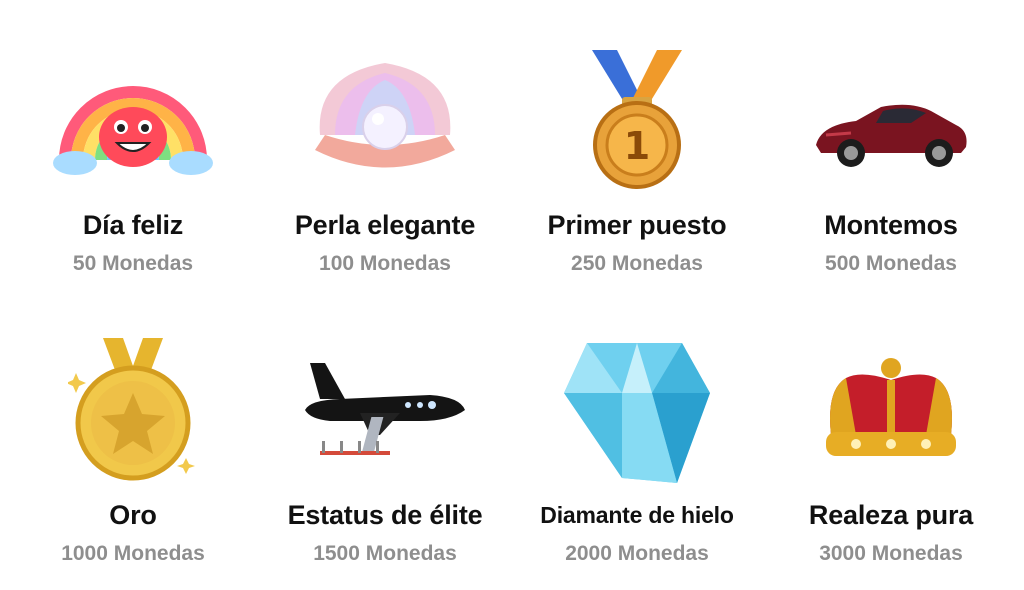  Describe the element at coordinates (385, 553) in the screenshot. I see `gift-price: 1500 Monedas` at that location.